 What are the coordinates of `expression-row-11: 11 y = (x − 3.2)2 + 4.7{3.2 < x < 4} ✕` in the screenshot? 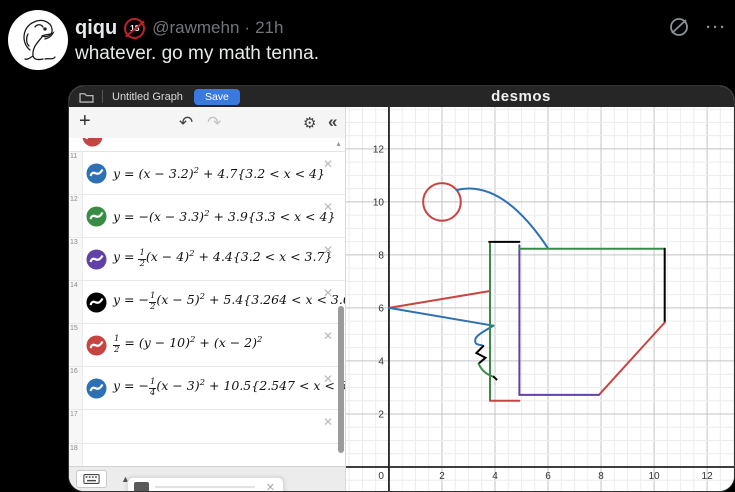 It's located at (207, 173).